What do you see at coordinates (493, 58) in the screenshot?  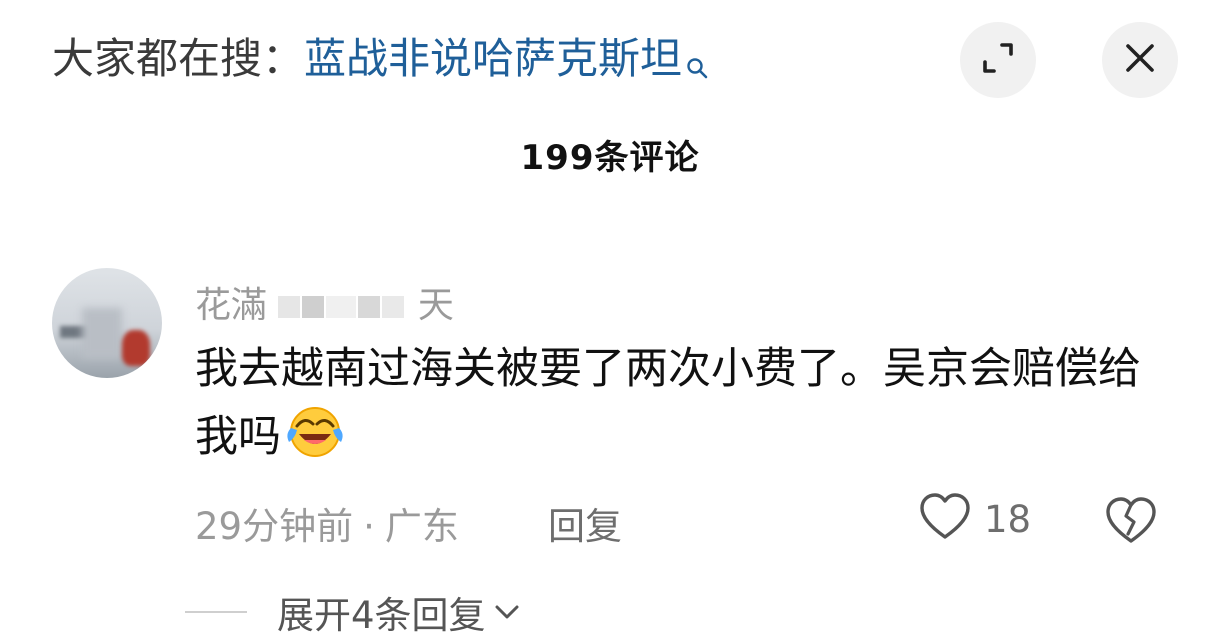 I see `search-term-link: 蓝战非说哈萨克斯坦` at bounding box center [493, 58].